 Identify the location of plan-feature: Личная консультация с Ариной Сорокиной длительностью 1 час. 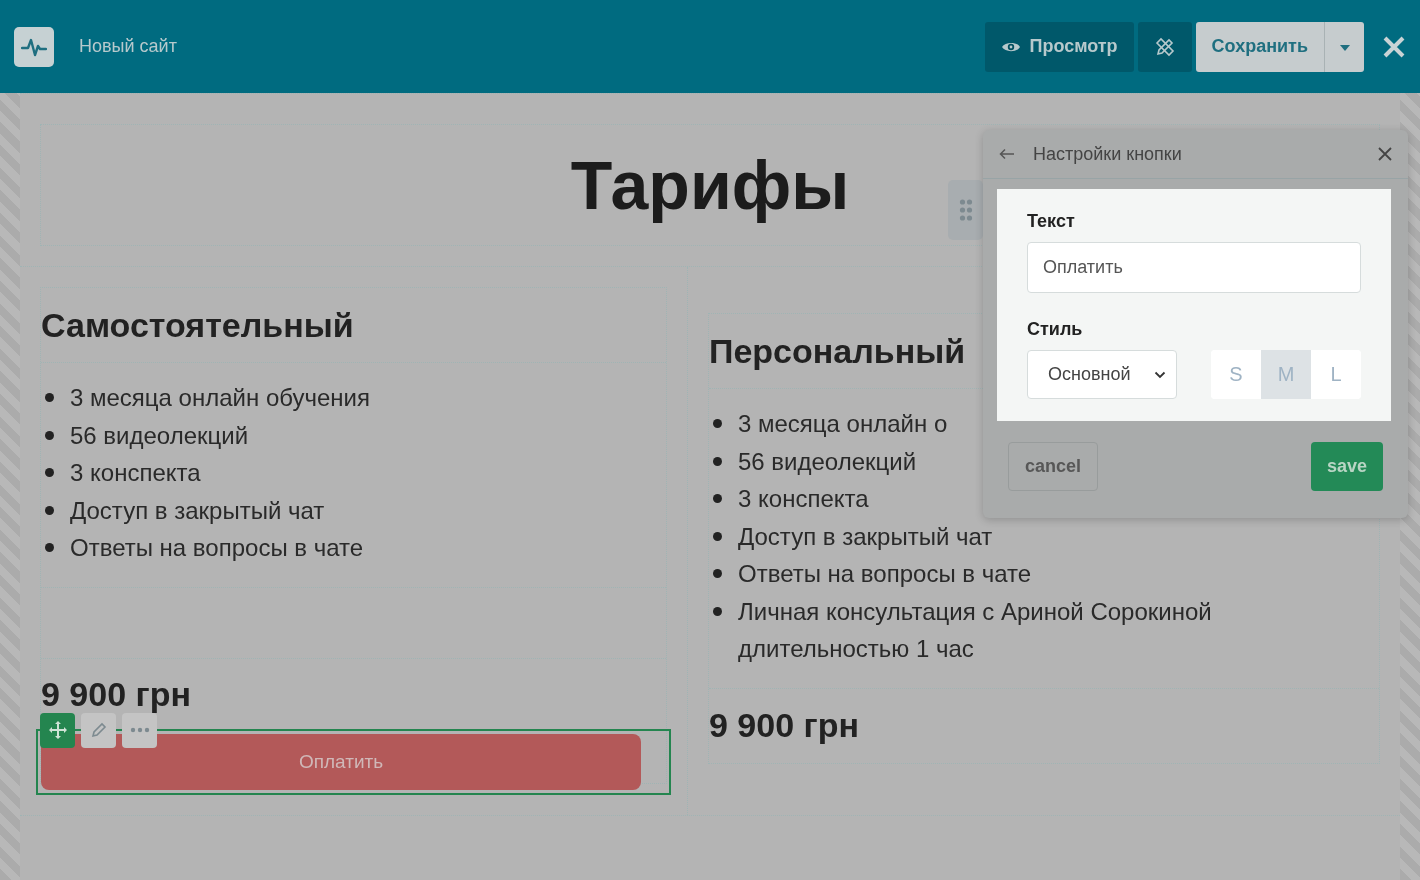
(975, 630).